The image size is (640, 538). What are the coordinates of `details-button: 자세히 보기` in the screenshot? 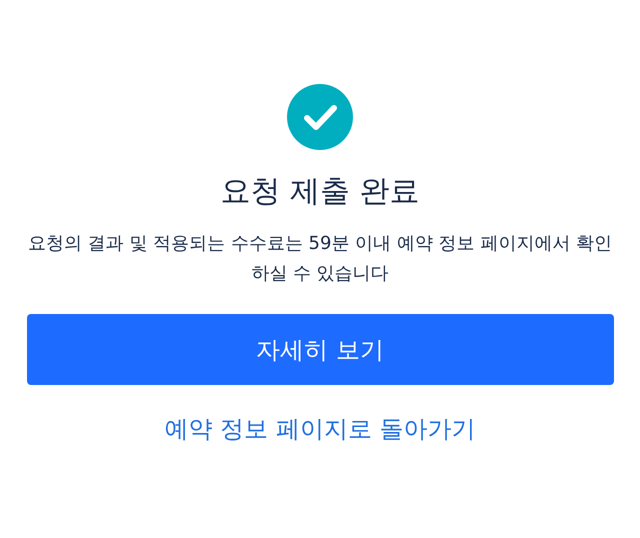 It's located at (320, 349).